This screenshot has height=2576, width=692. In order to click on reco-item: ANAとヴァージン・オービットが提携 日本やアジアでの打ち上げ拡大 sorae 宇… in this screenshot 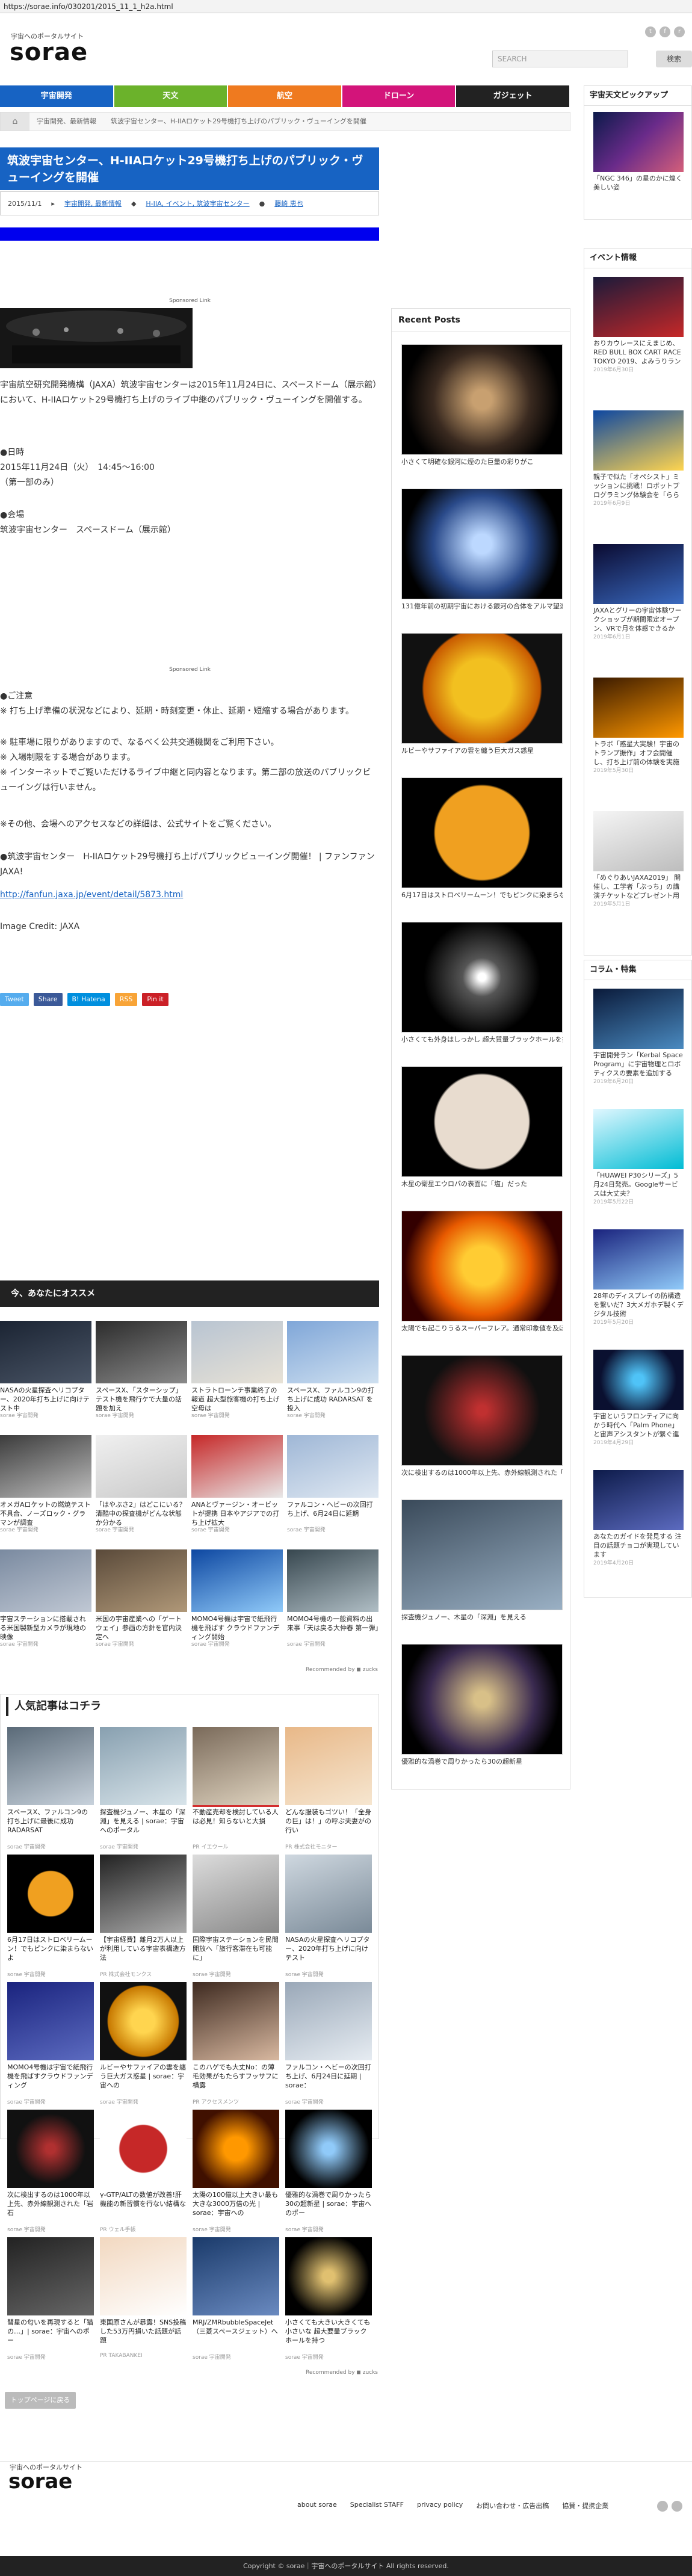, I will do `click(237, 1489)`.